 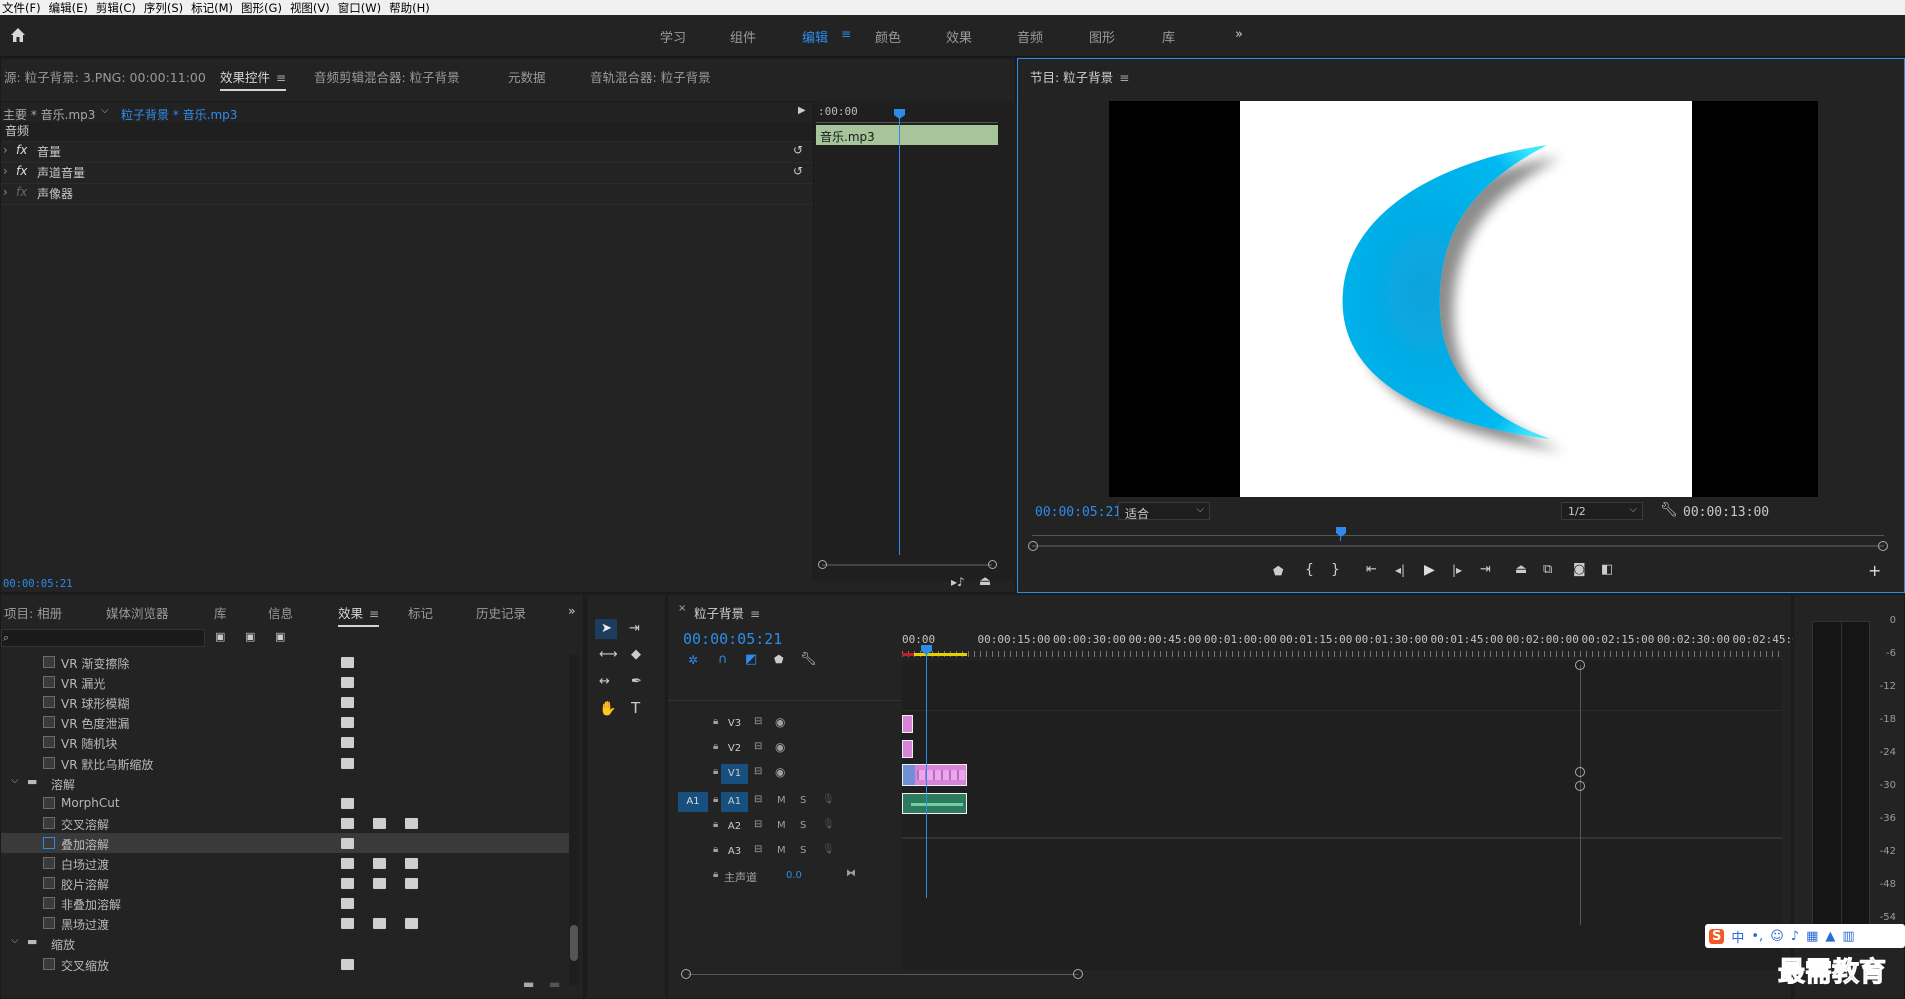 I want to click on workspace-editing: 编辑, so click(x=815, y=36).